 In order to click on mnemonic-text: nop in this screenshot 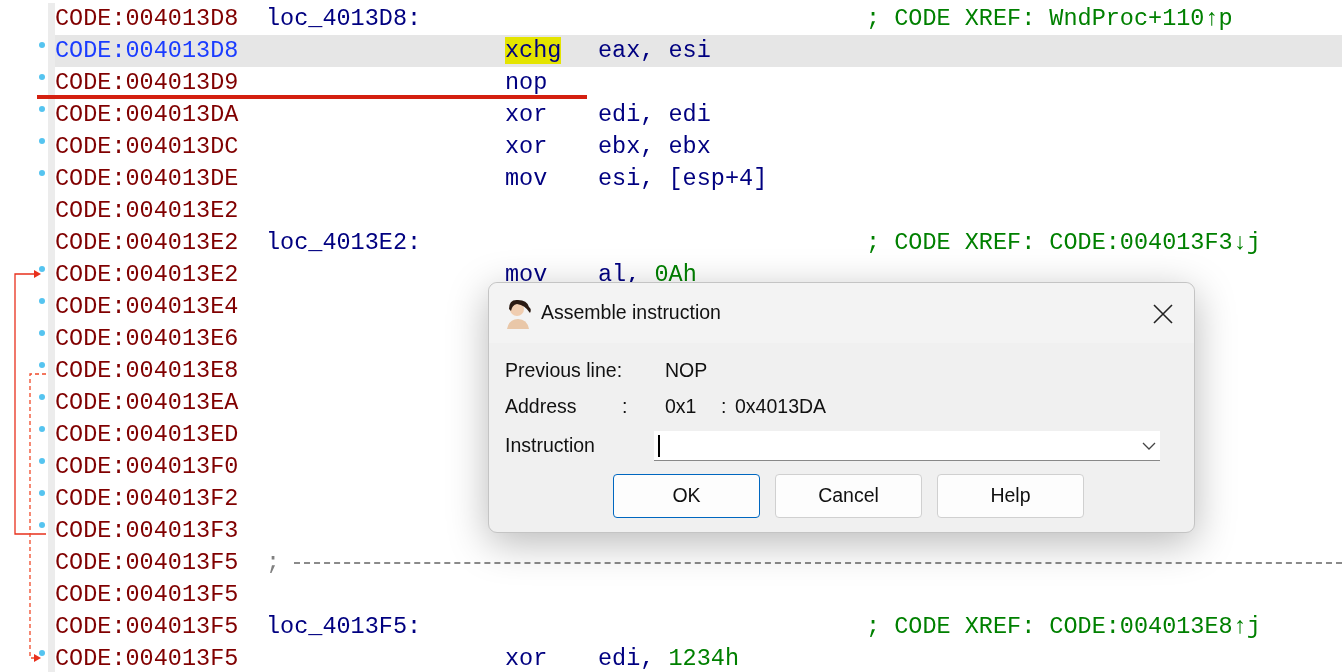, I will do `click(526, 82)`.